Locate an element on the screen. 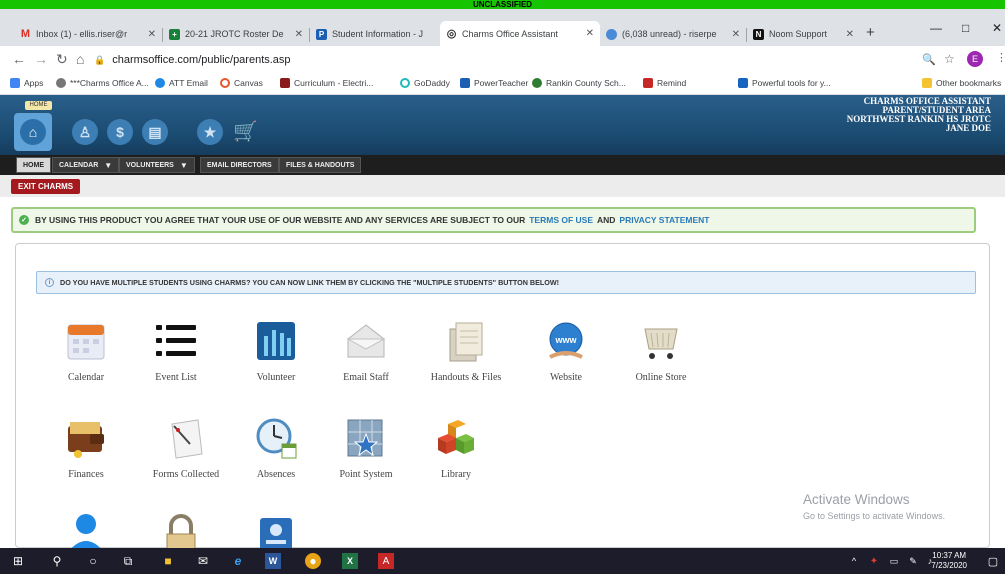 This screenshot has height=574, width=1005. app-label: Calendar is located at coordinates (86, 377).